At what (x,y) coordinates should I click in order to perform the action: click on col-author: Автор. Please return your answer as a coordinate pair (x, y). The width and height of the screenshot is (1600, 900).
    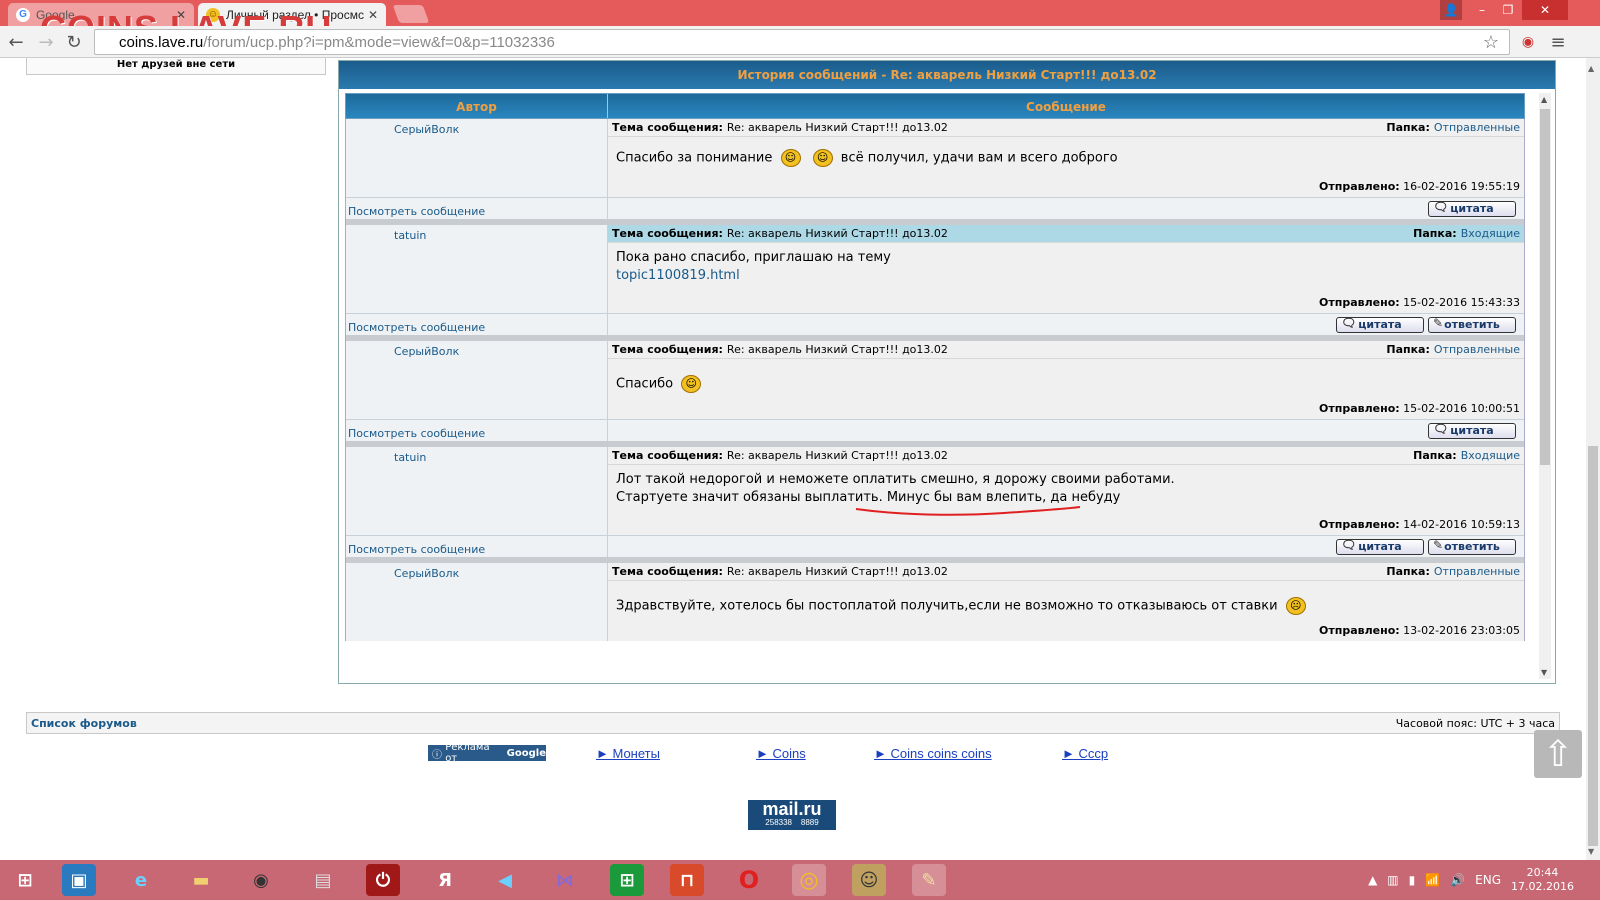
    Looking at the image, I should click on (477, 106).